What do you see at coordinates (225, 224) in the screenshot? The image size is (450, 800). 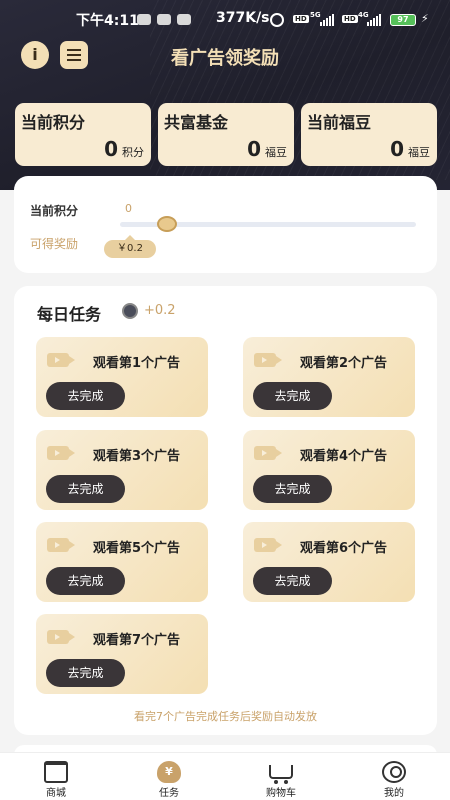 I see `progress-card: 当前积分 0 可得奖励 ￥0.2` at bounding box center [225, 224].